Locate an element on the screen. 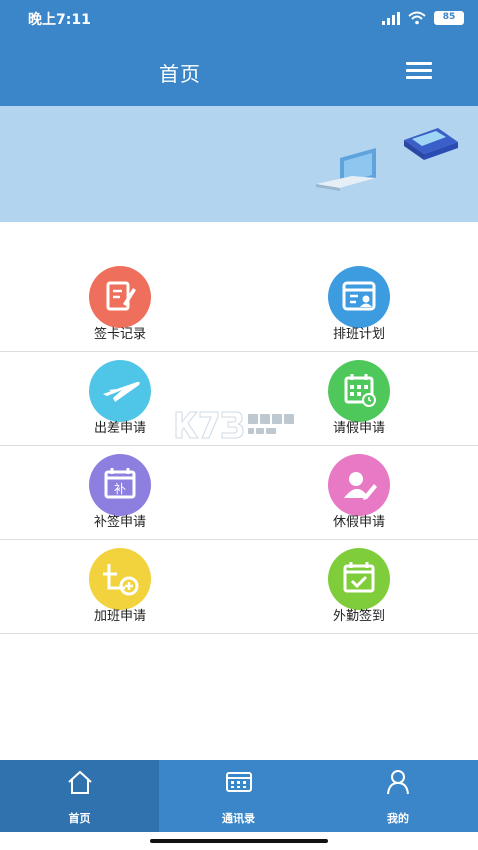 Image resolution: width=478 pixels, height=850 pixels. home-indicator is located at coordinates (239, 841).